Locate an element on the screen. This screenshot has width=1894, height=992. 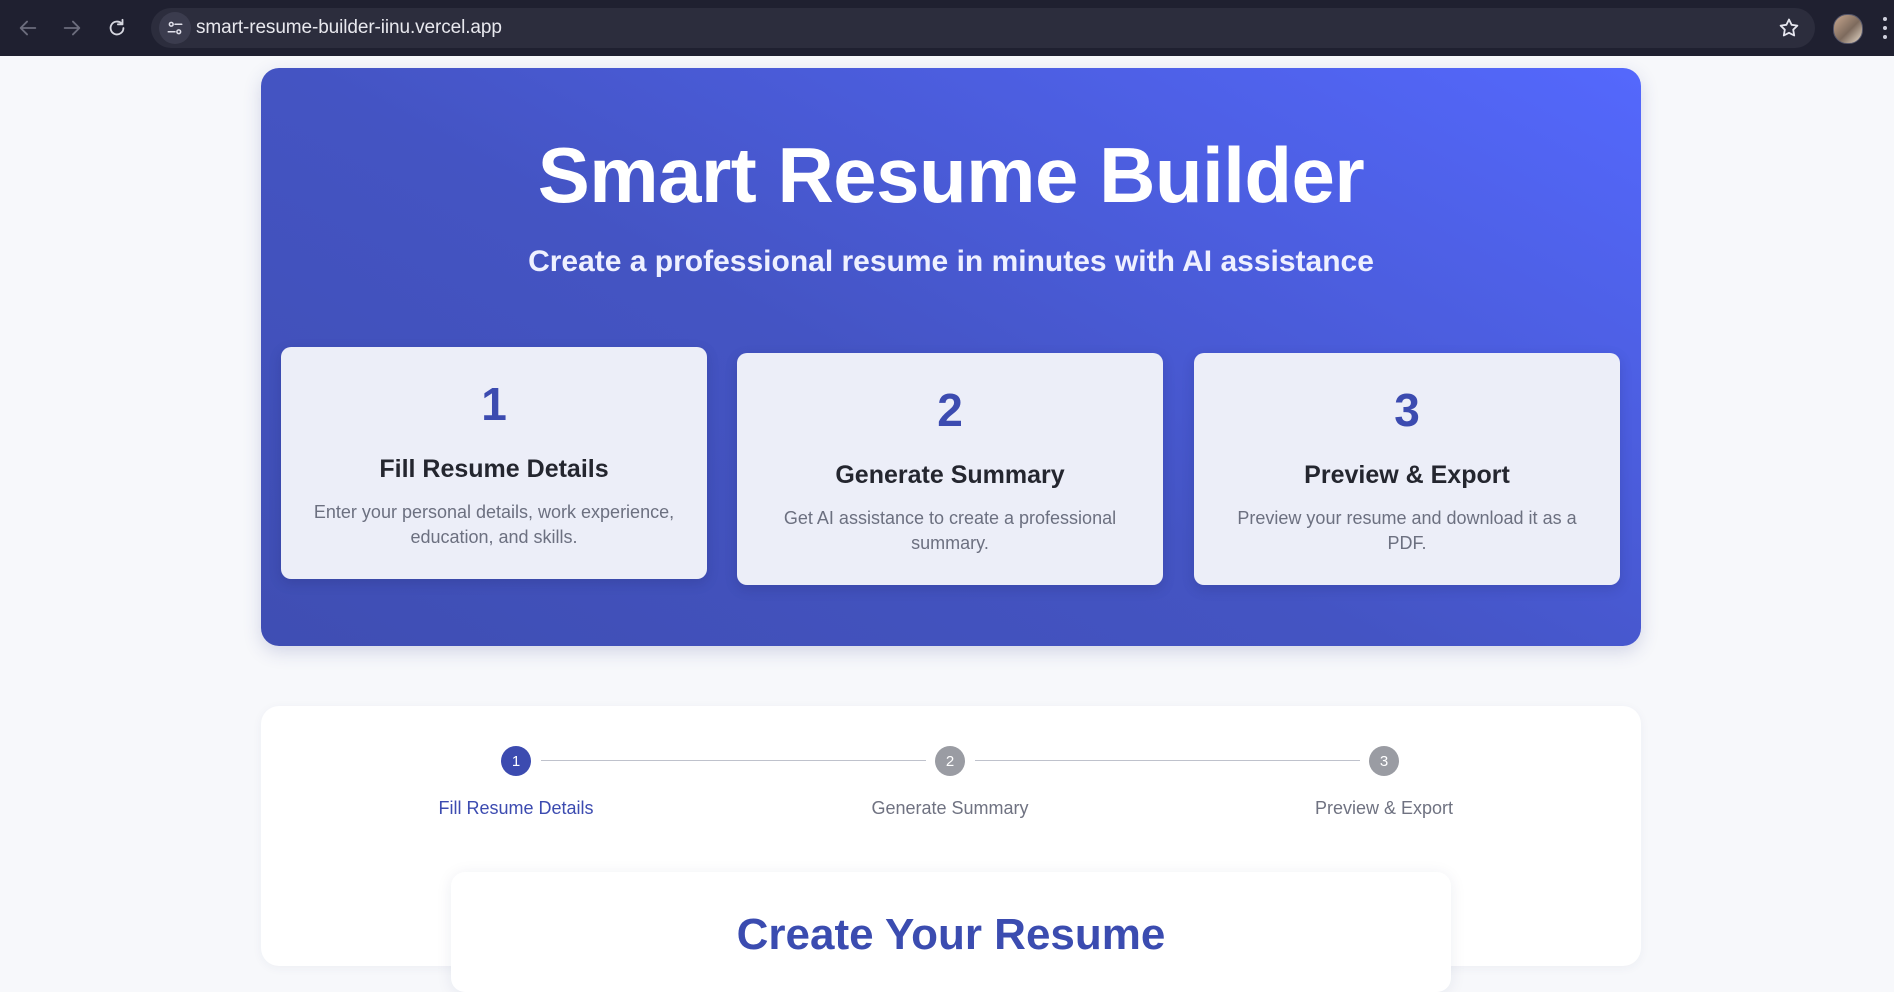
feature-card-title: Generate Summary is located at coordinates (950, 475).